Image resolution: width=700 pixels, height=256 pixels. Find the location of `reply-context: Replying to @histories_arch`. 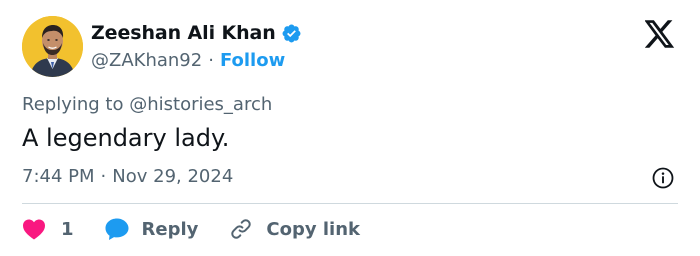

reply-context: Replying to @histories_arch is located at coordinates (147, 104).